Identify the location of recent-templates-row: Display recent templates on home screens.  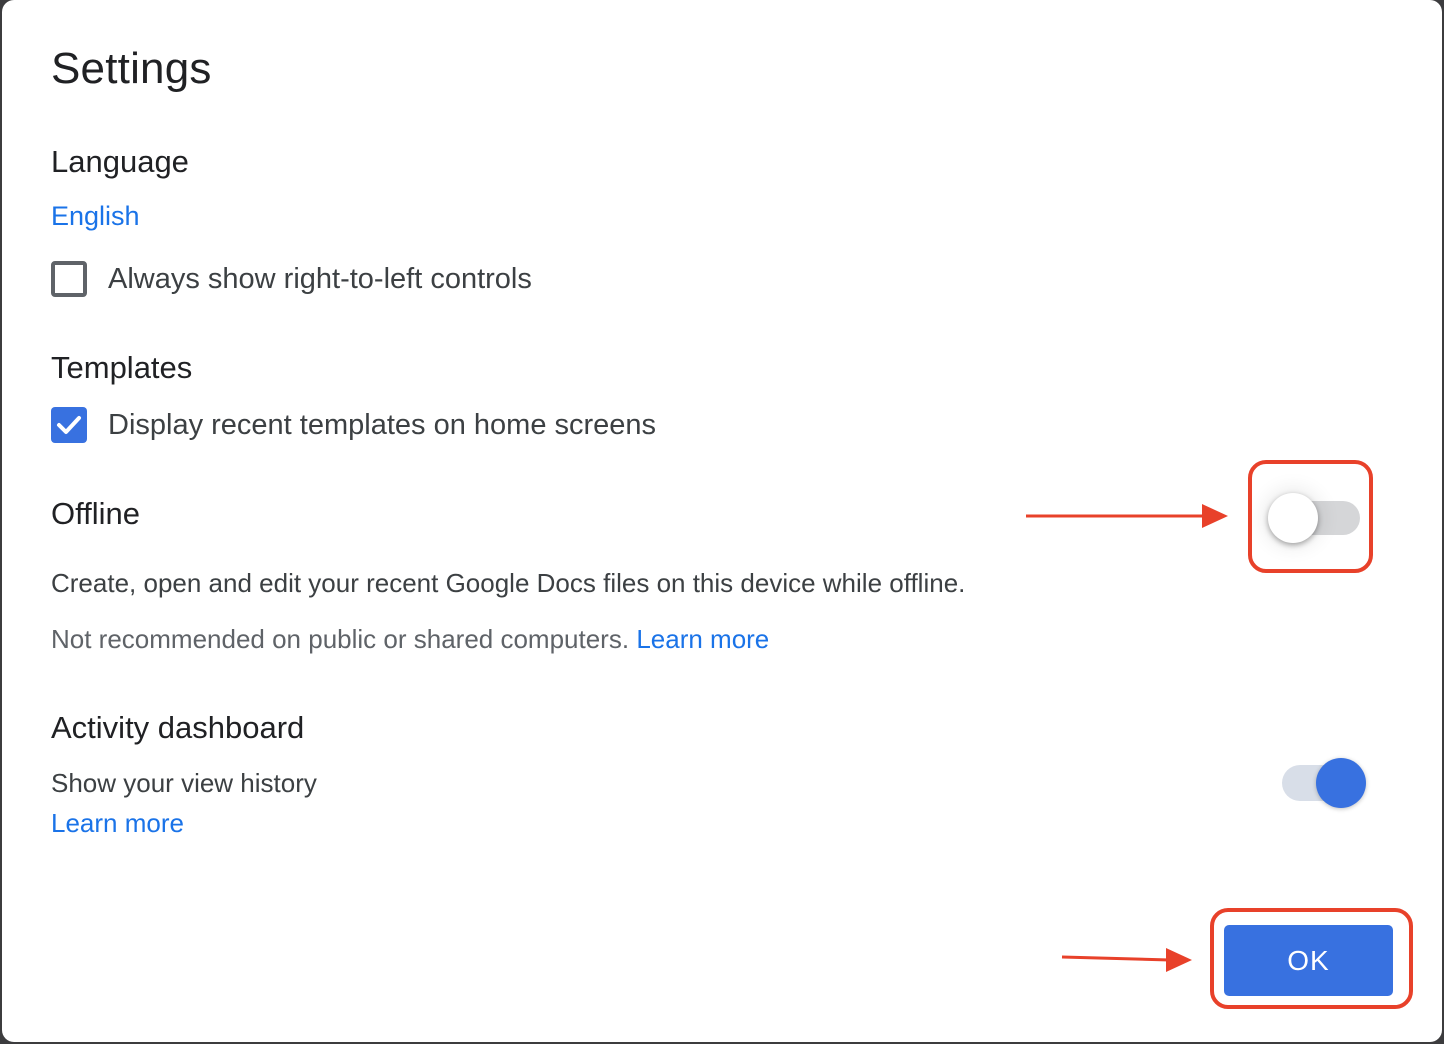
(353, 425).